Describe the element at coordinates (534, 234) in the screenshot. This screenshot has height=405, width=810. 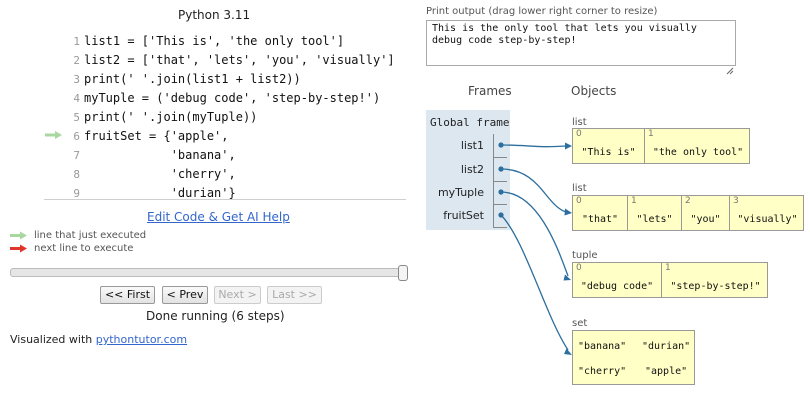
I see `pointer-mytuple` at that location.